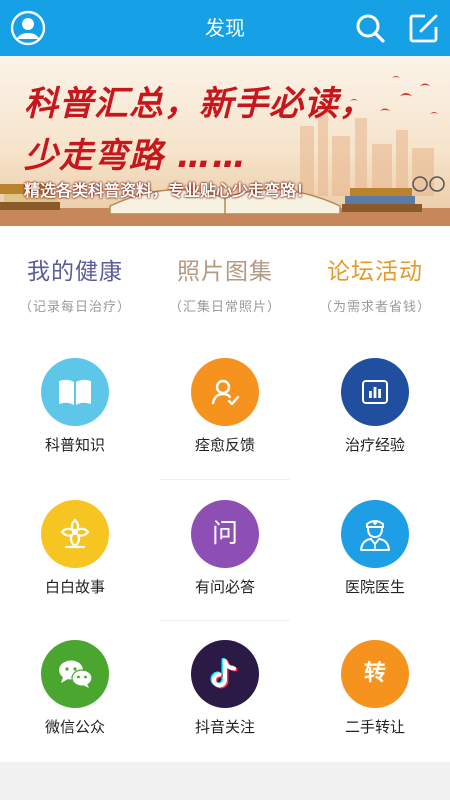  I want to click on grid-item-label: 有问必答, so click(224, 587).